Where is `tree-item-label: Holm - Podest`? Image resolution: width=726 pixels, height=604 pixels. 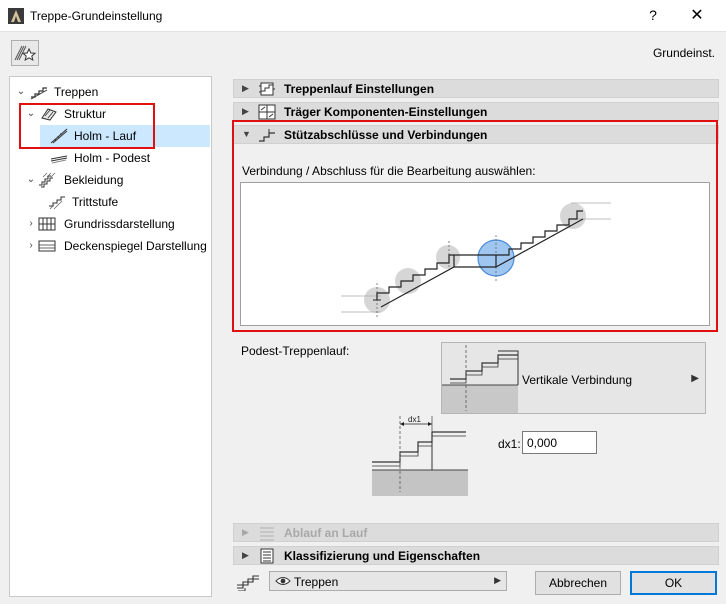 tree-item-label: Holm - Podest is located at coordinates (112, 158).